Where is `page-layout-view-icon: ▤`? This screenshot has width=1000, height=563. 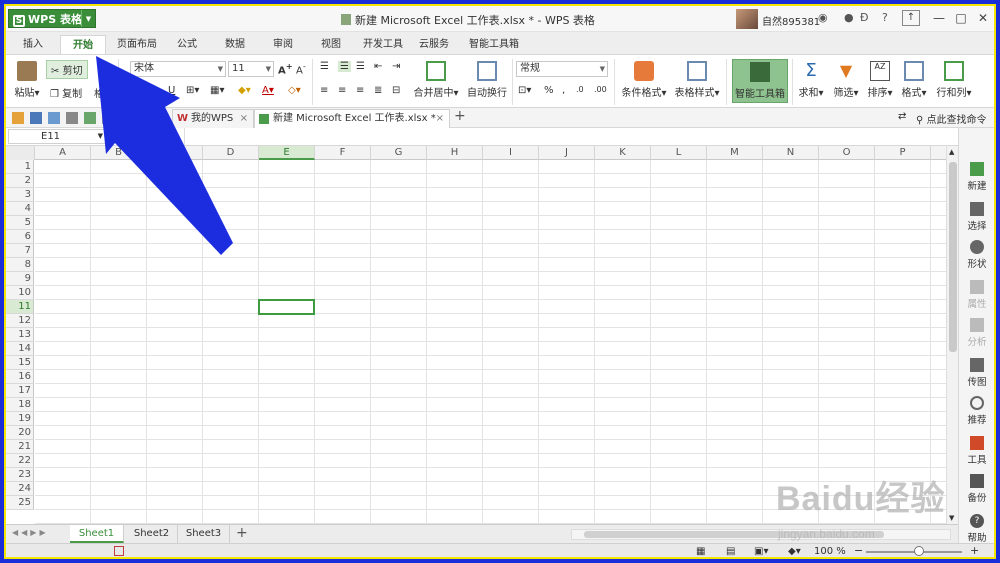
page-layout-view-icon: ▤ is located at coordinates (730, 551).